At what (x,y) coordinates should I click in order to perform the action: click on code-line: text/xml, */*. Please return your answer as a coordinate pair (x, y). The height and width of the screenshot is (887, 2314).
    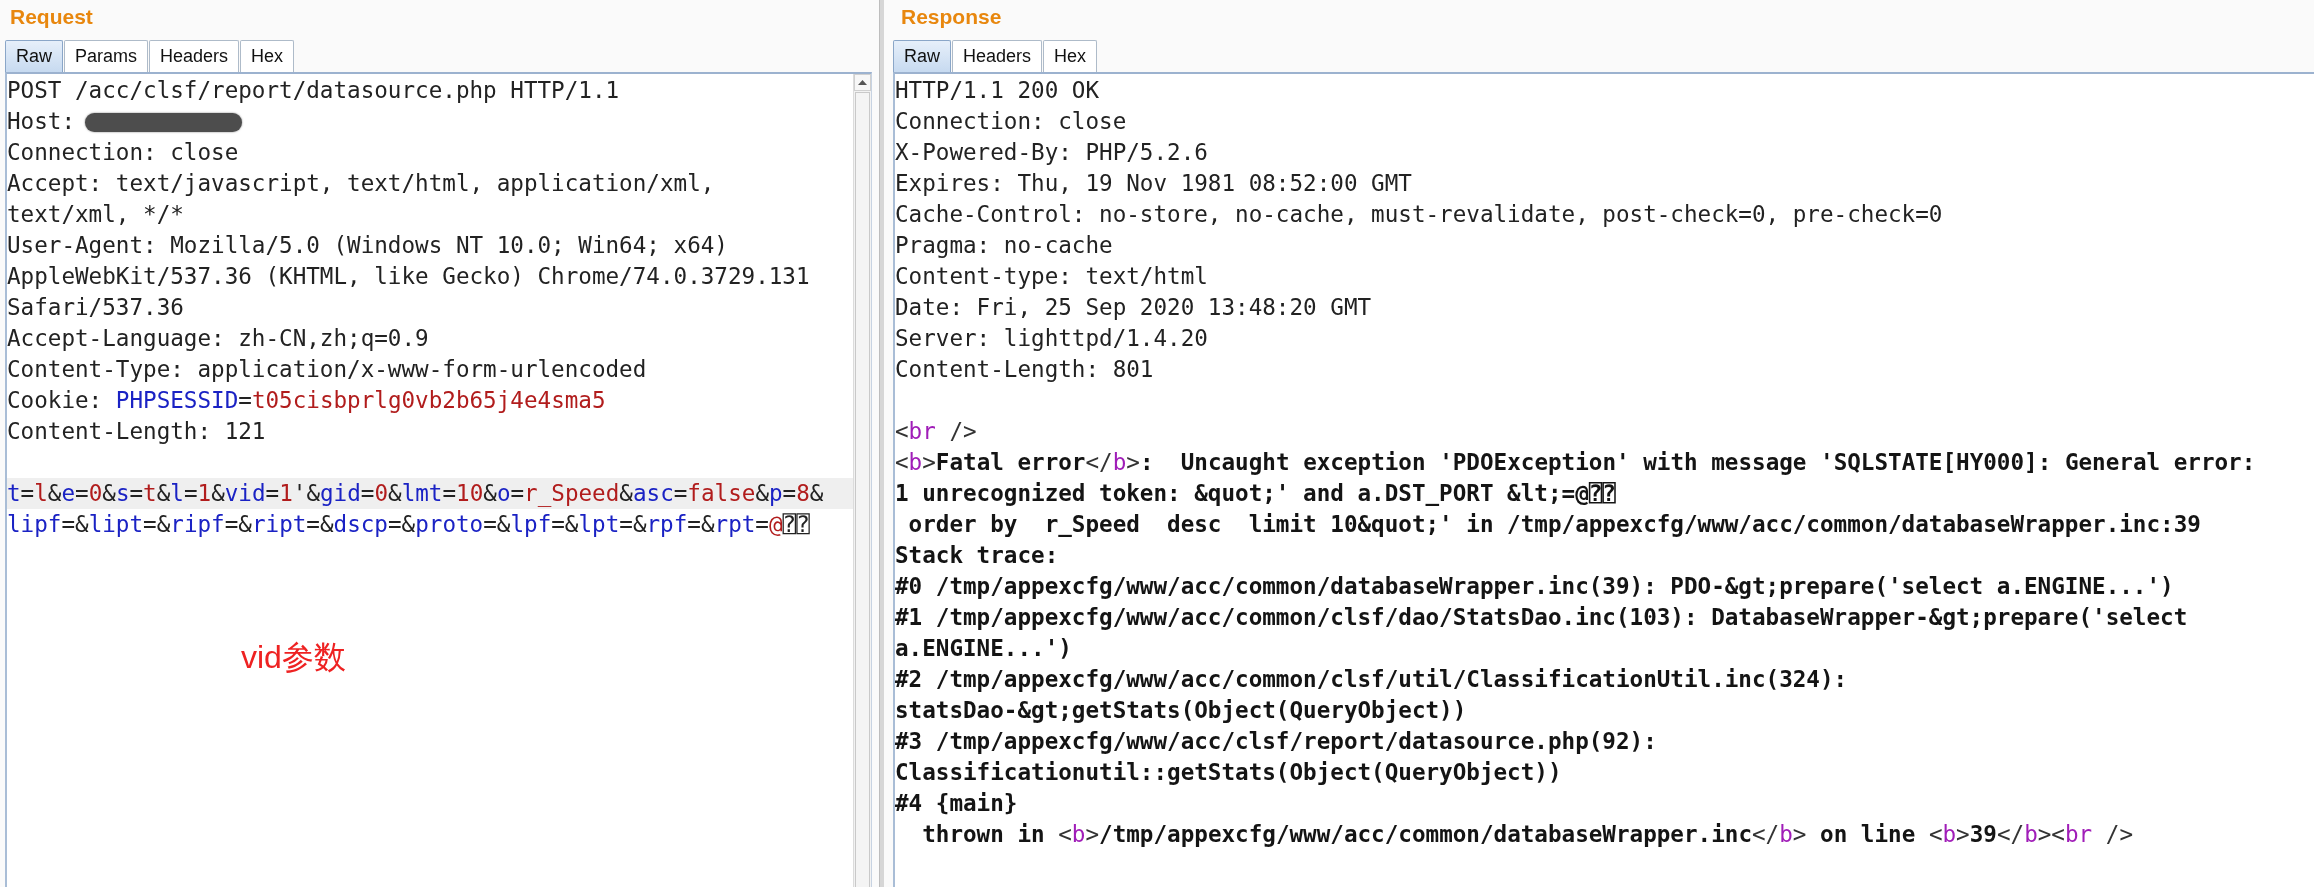
    Looking at the image, I should click on (96, 214).